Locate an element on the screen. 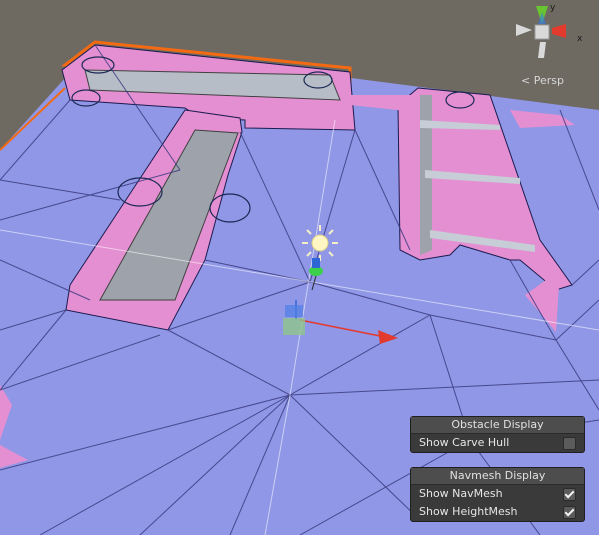  gizmo-x-label: x is located at coordinates (580, 39).